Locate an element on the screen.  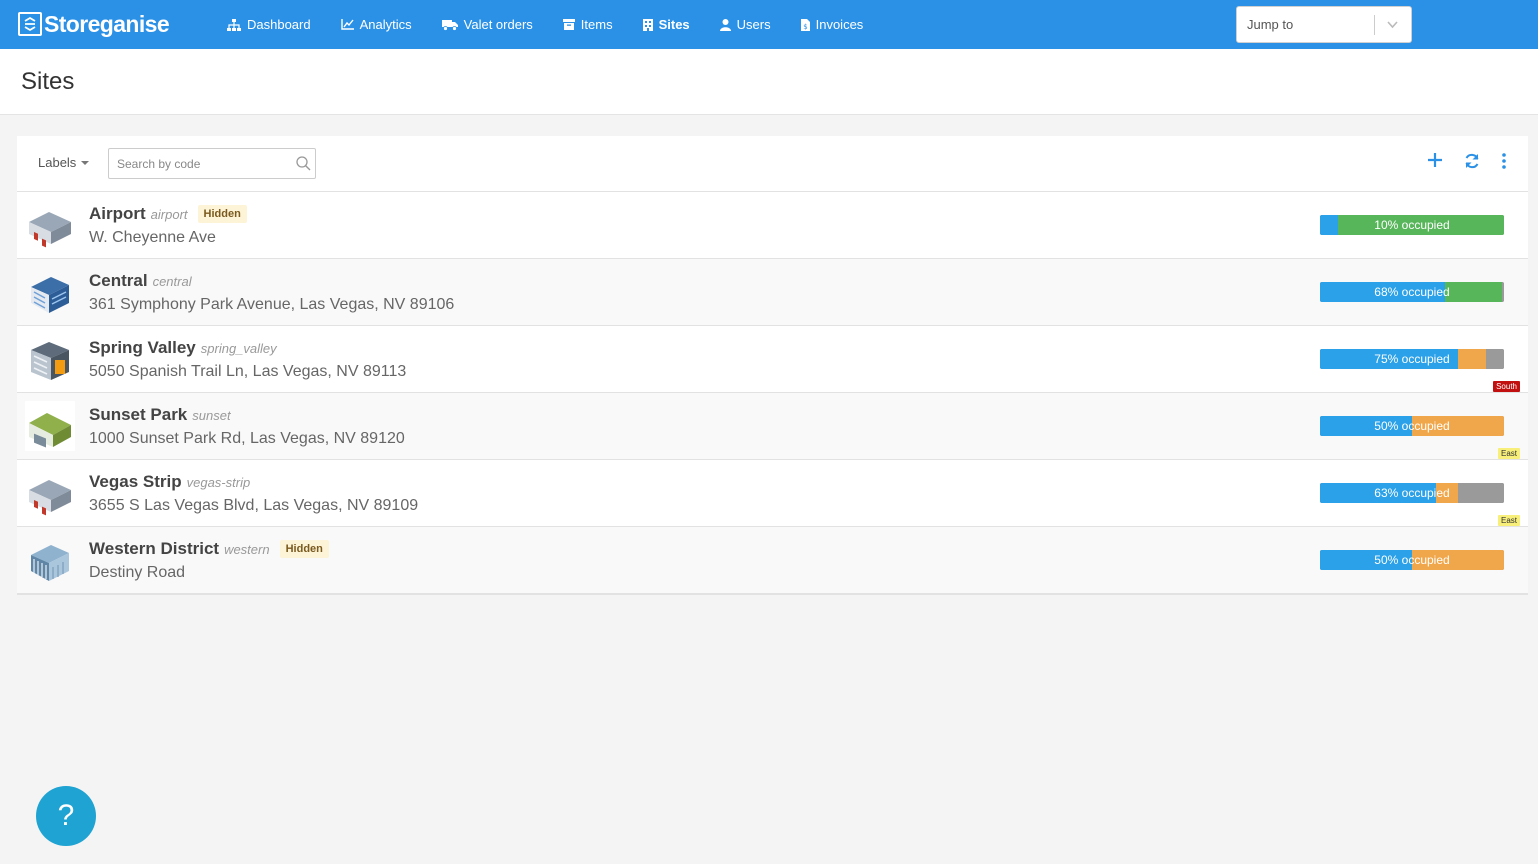
nav-item-analytics: Analytics is located at coordinates (376, 24).